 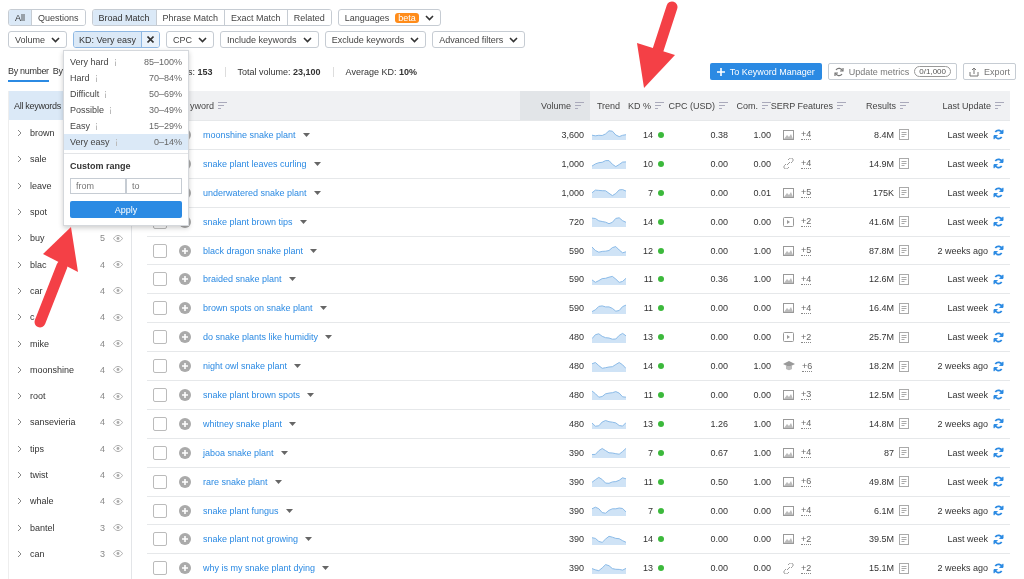 What do you see at coordinates (576, 221) in the screenshot?
I see `volume-cell: 720` at bounding box center [576, 221].